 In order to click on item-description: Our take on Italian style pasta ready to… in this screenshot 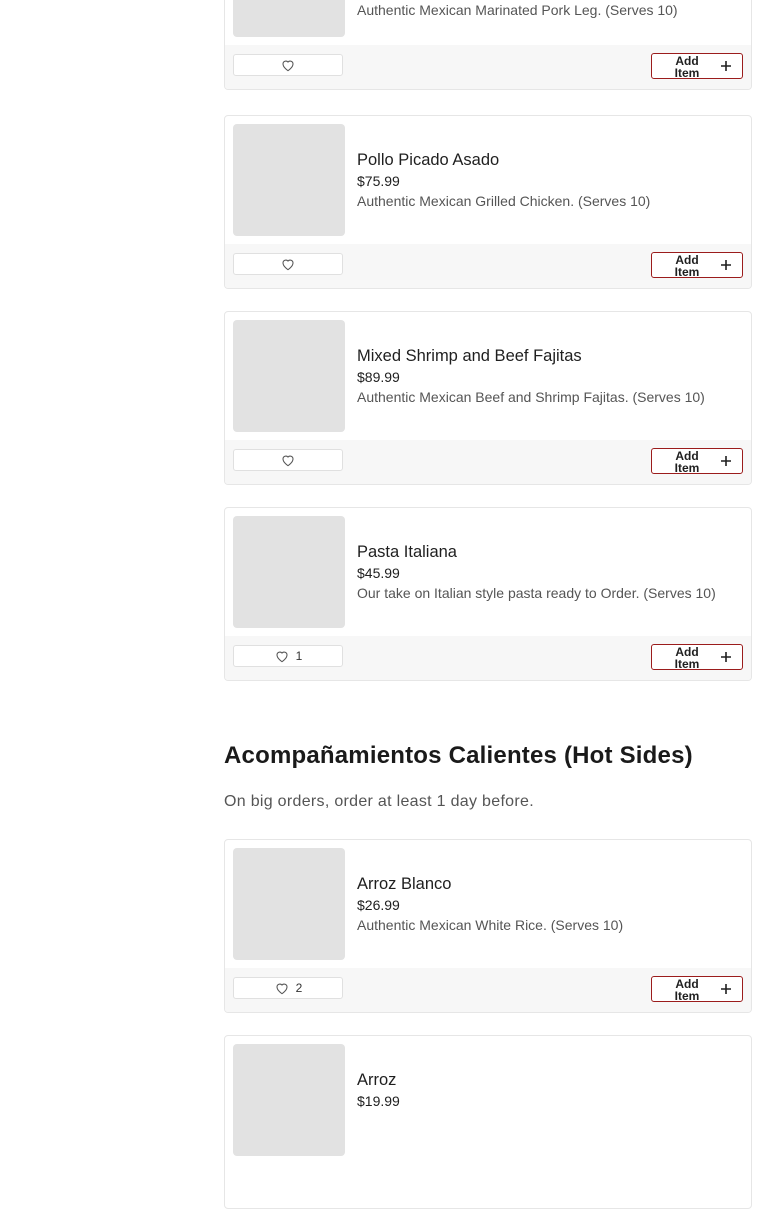, I will do `click(536, 593)`.